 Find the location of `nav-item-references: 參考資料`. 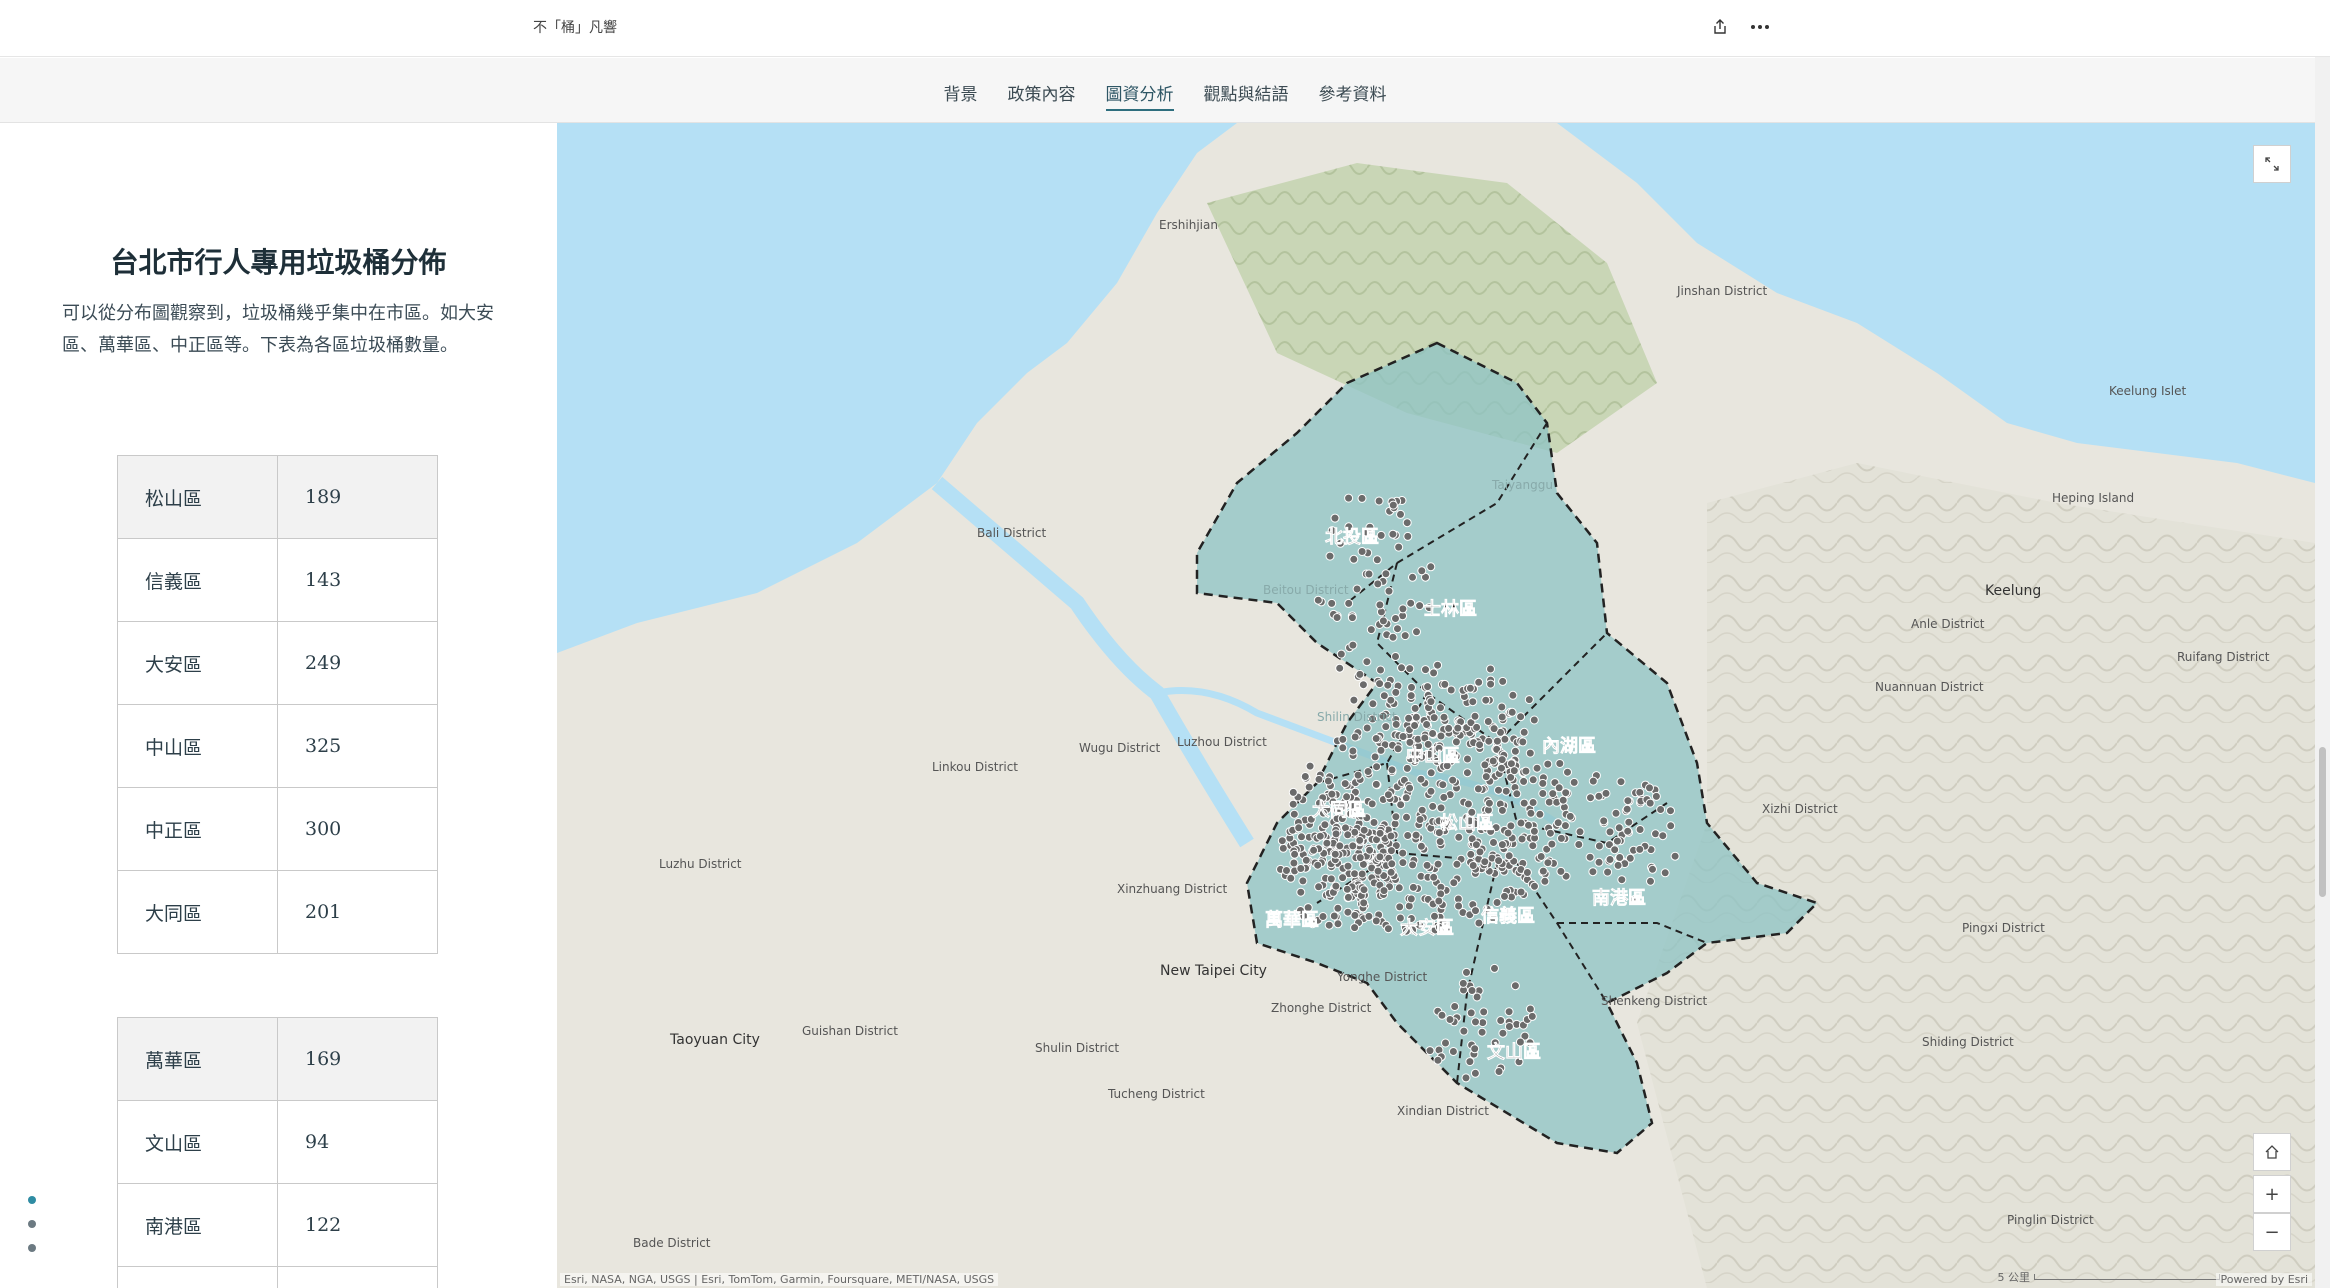

nav-item-references: 參考資料 is located at coordinates (1353, 95).